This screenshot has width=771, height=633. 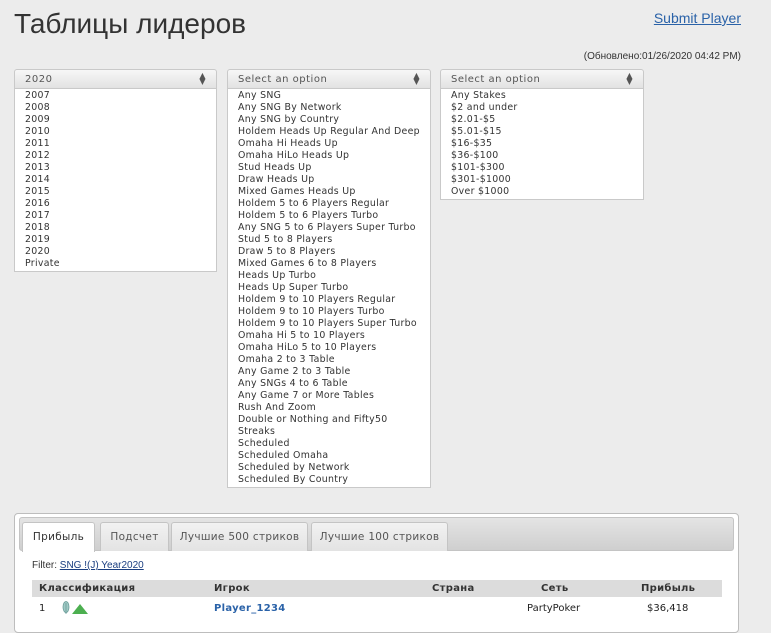 I want to click on game-option: Any SNGs 4 to 6 Table, so click(x=329, y=384).